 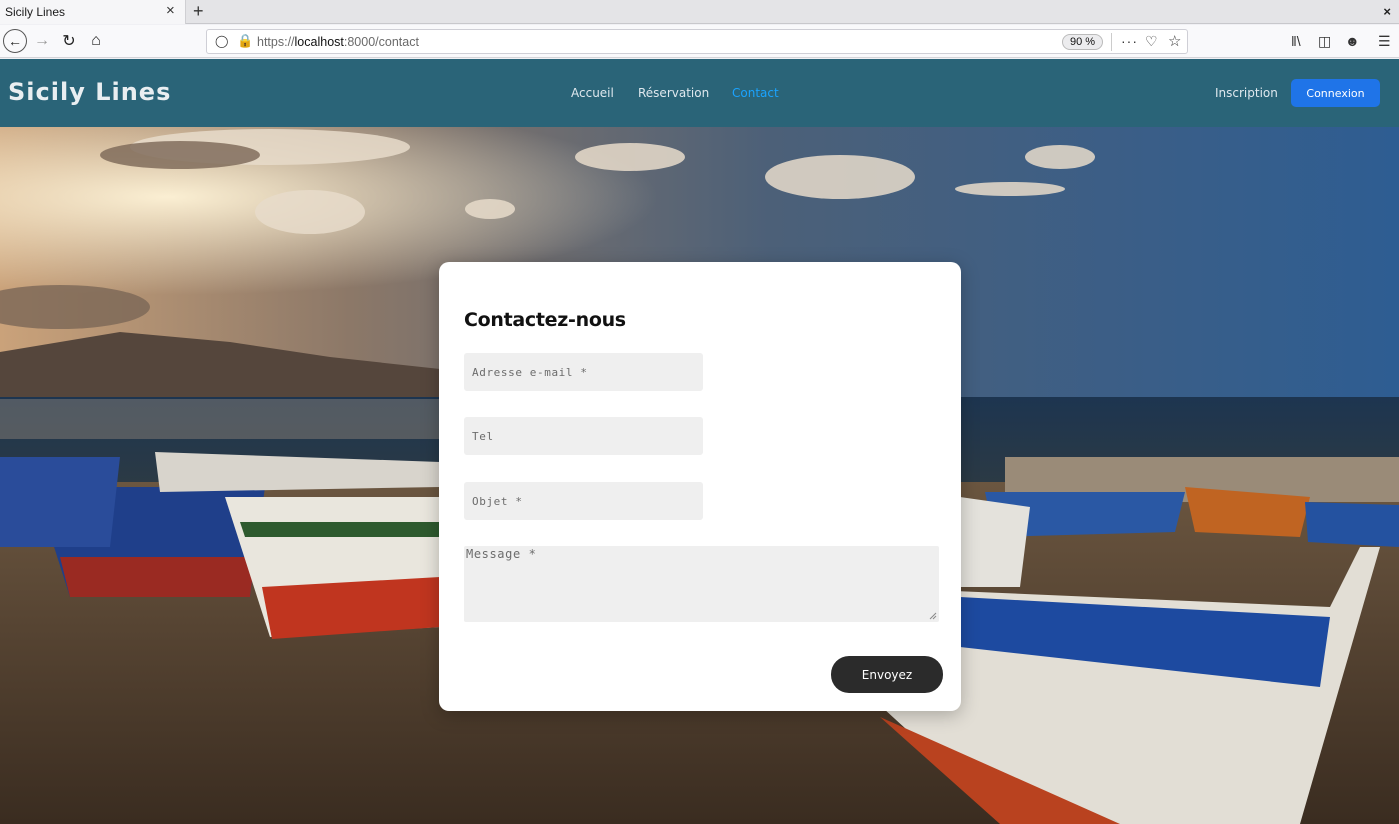 What do you see at coordinates (1083, 42) in the screenshot?
I see `zoom-level-badge: 90 %` at bounding box center [1083, 42].